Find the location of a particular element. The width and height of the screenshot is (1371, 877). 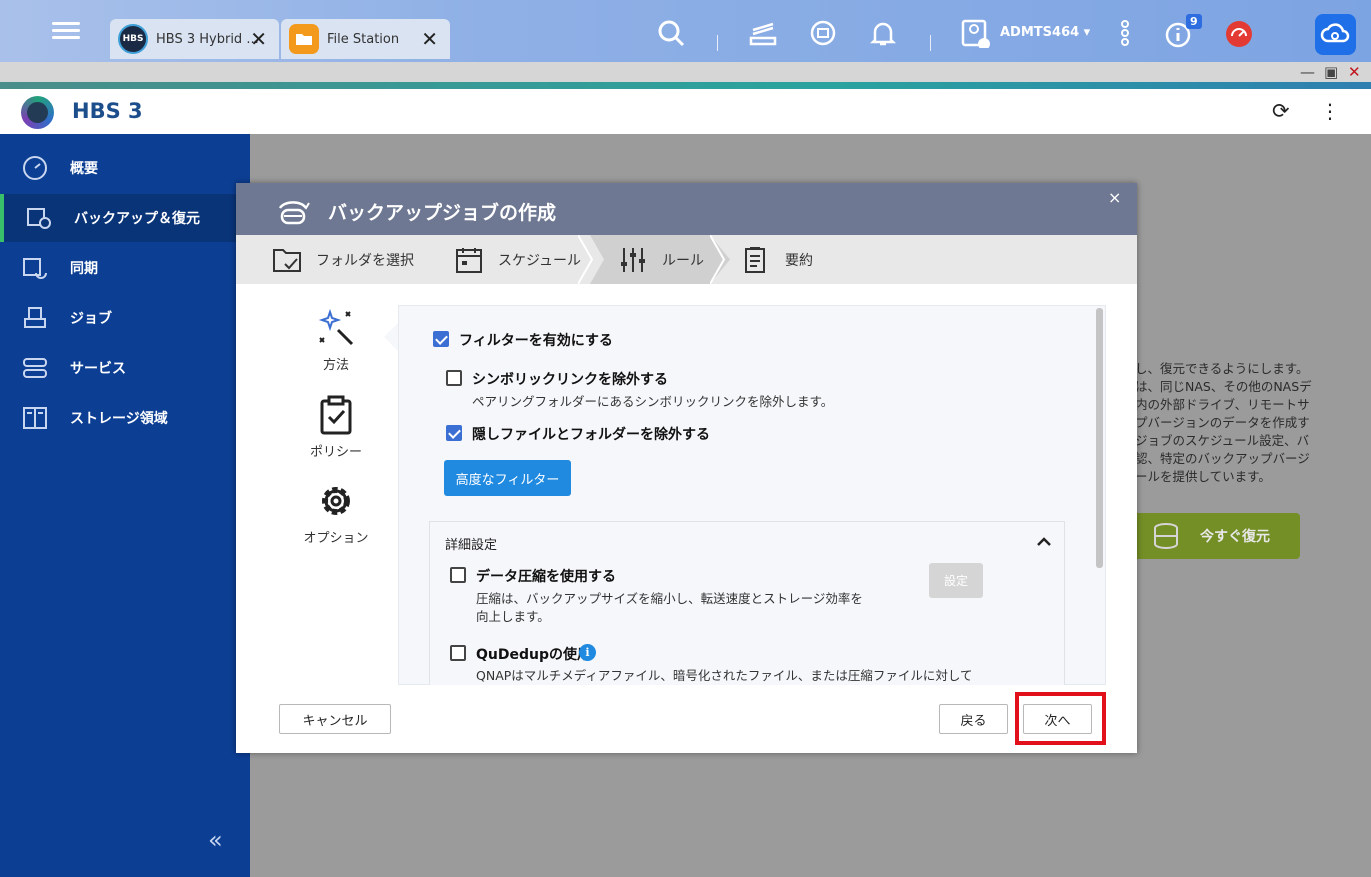

restore-now-button: 今すぐ復元 is located at coordinates (1218, 536).